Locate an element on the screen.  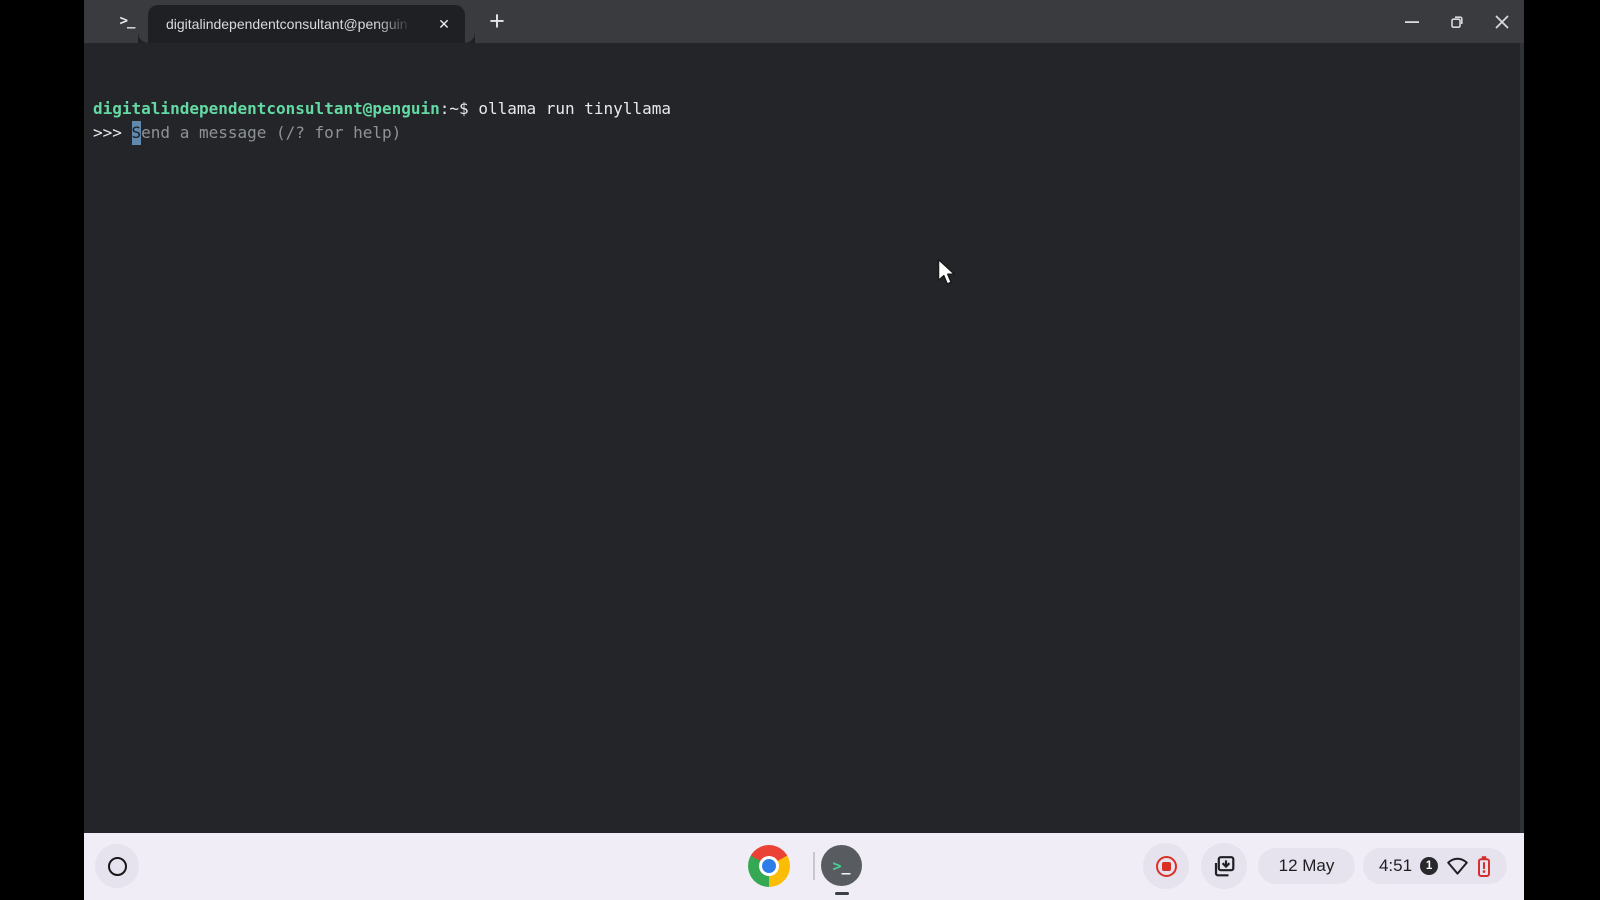
shelf: > _ 12 May 4:51 1 is located at coordinates (804, 866).